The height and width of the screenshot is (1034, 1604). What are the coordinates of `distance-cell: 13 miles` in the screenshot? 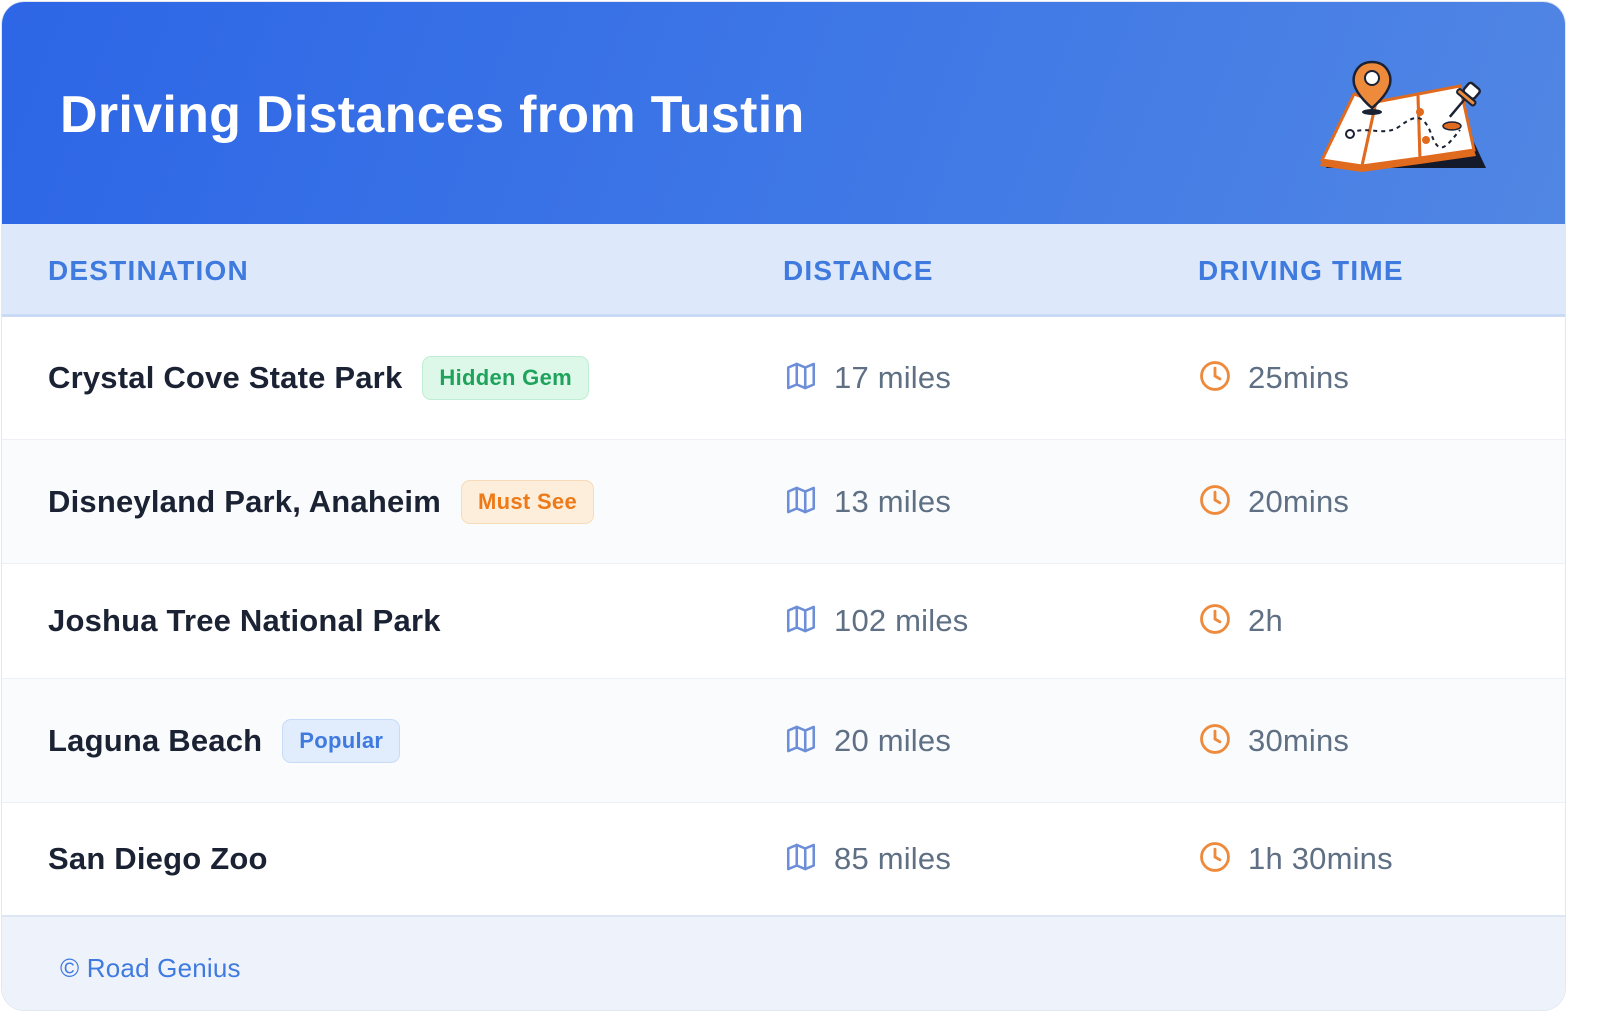 It's located at (867, 501).